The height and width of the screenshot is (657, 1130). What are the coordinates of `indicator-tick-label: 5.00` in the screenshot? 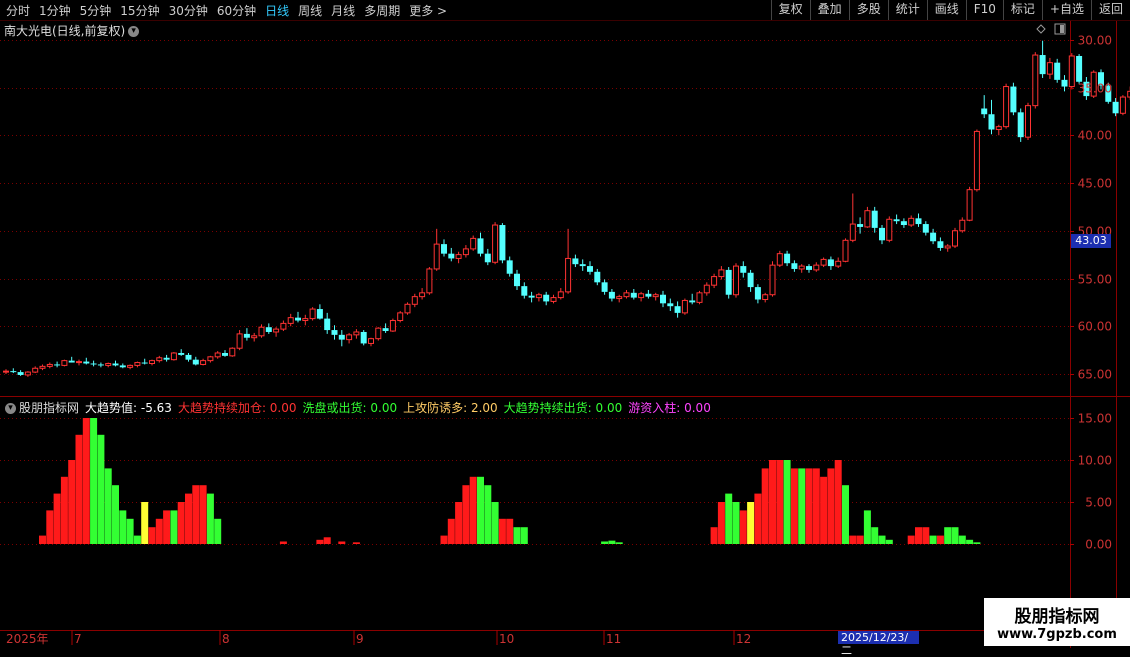 It's located at (1098, 503).